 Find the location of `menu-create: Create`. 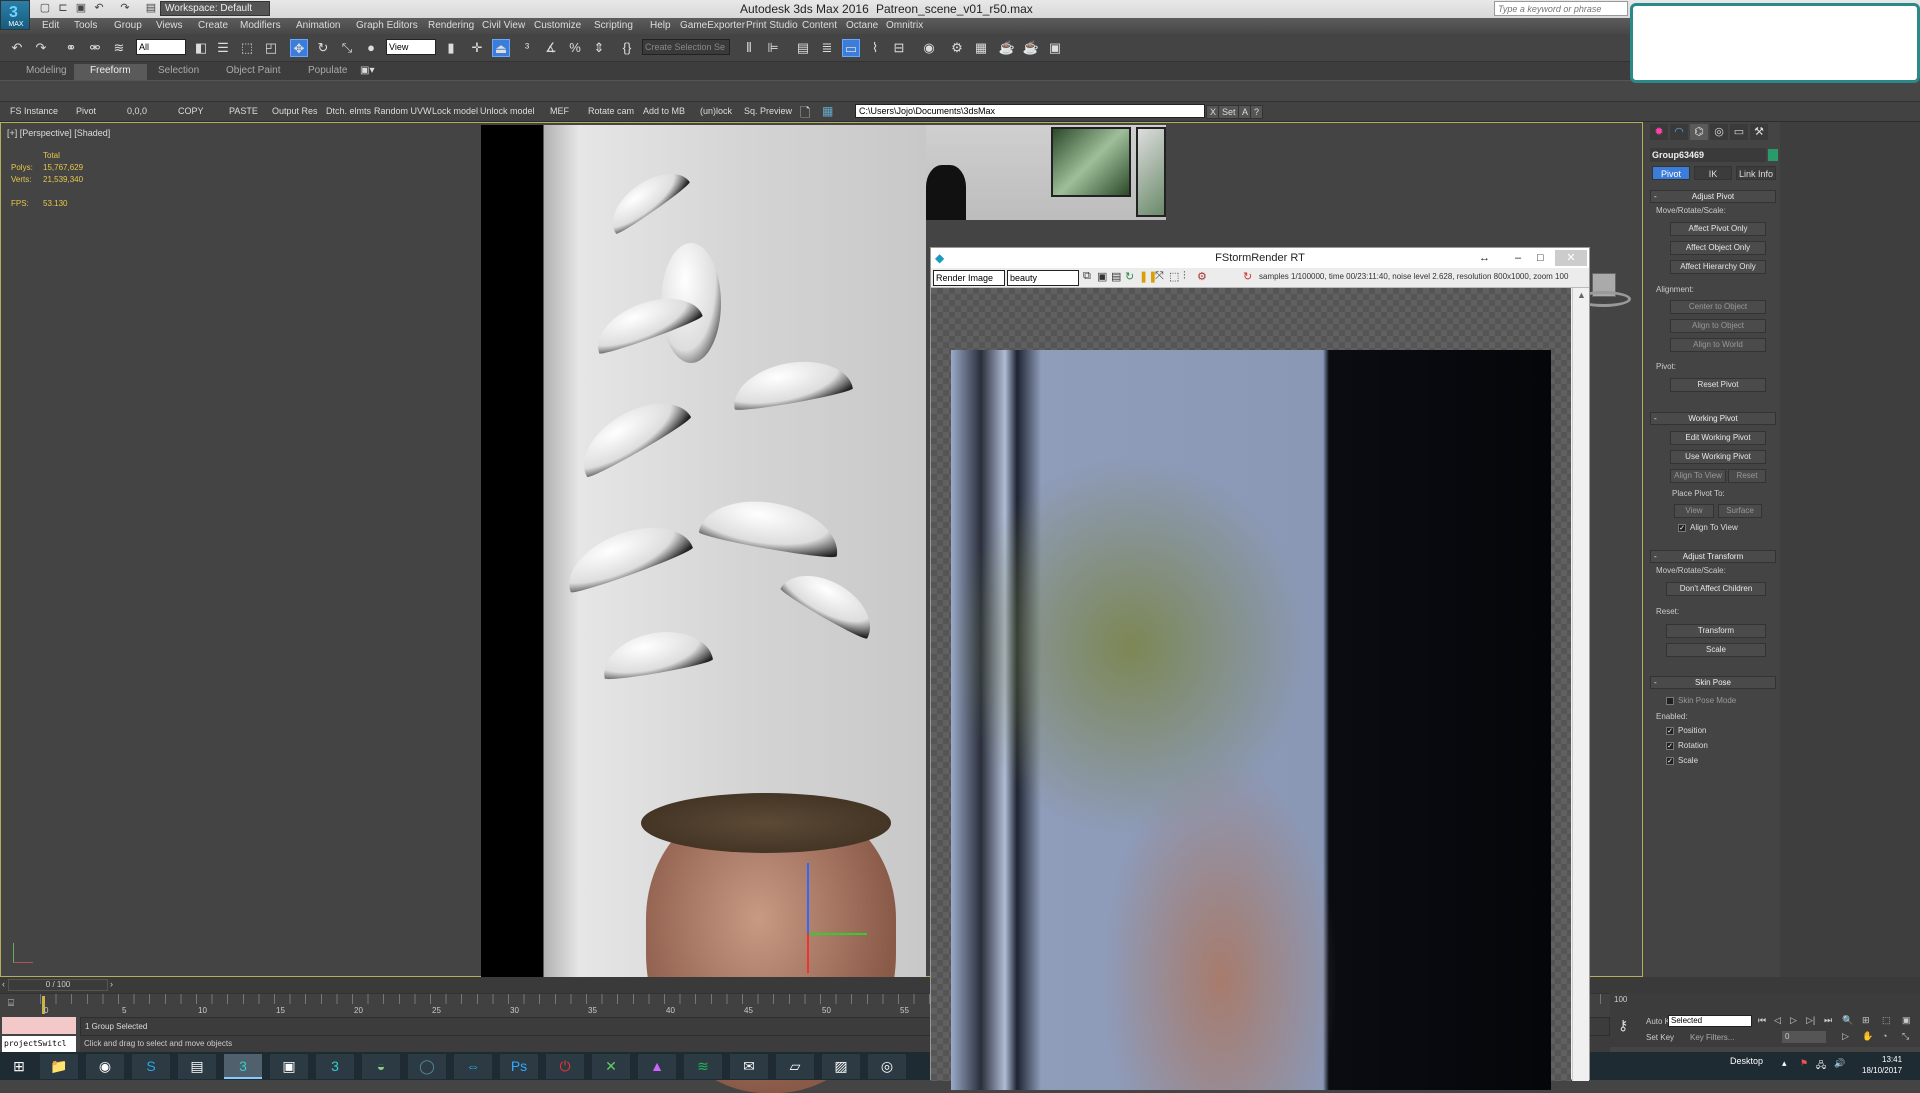

menu-create: Create is located at coordinates (213, 25).